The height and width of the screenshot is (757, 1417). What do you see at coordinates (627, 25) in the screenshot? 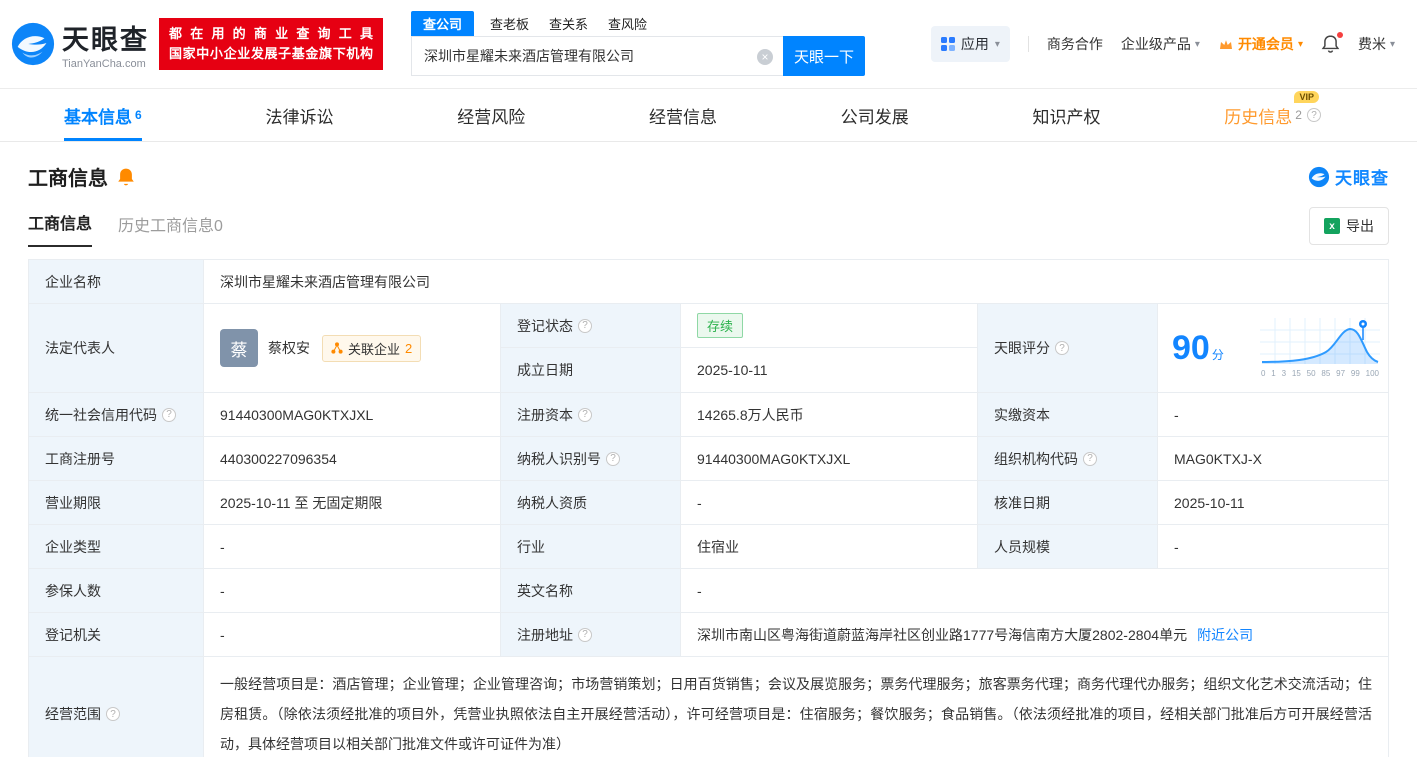
I see `search-tab-risk: 查风险` at bounding box center [627, 25].